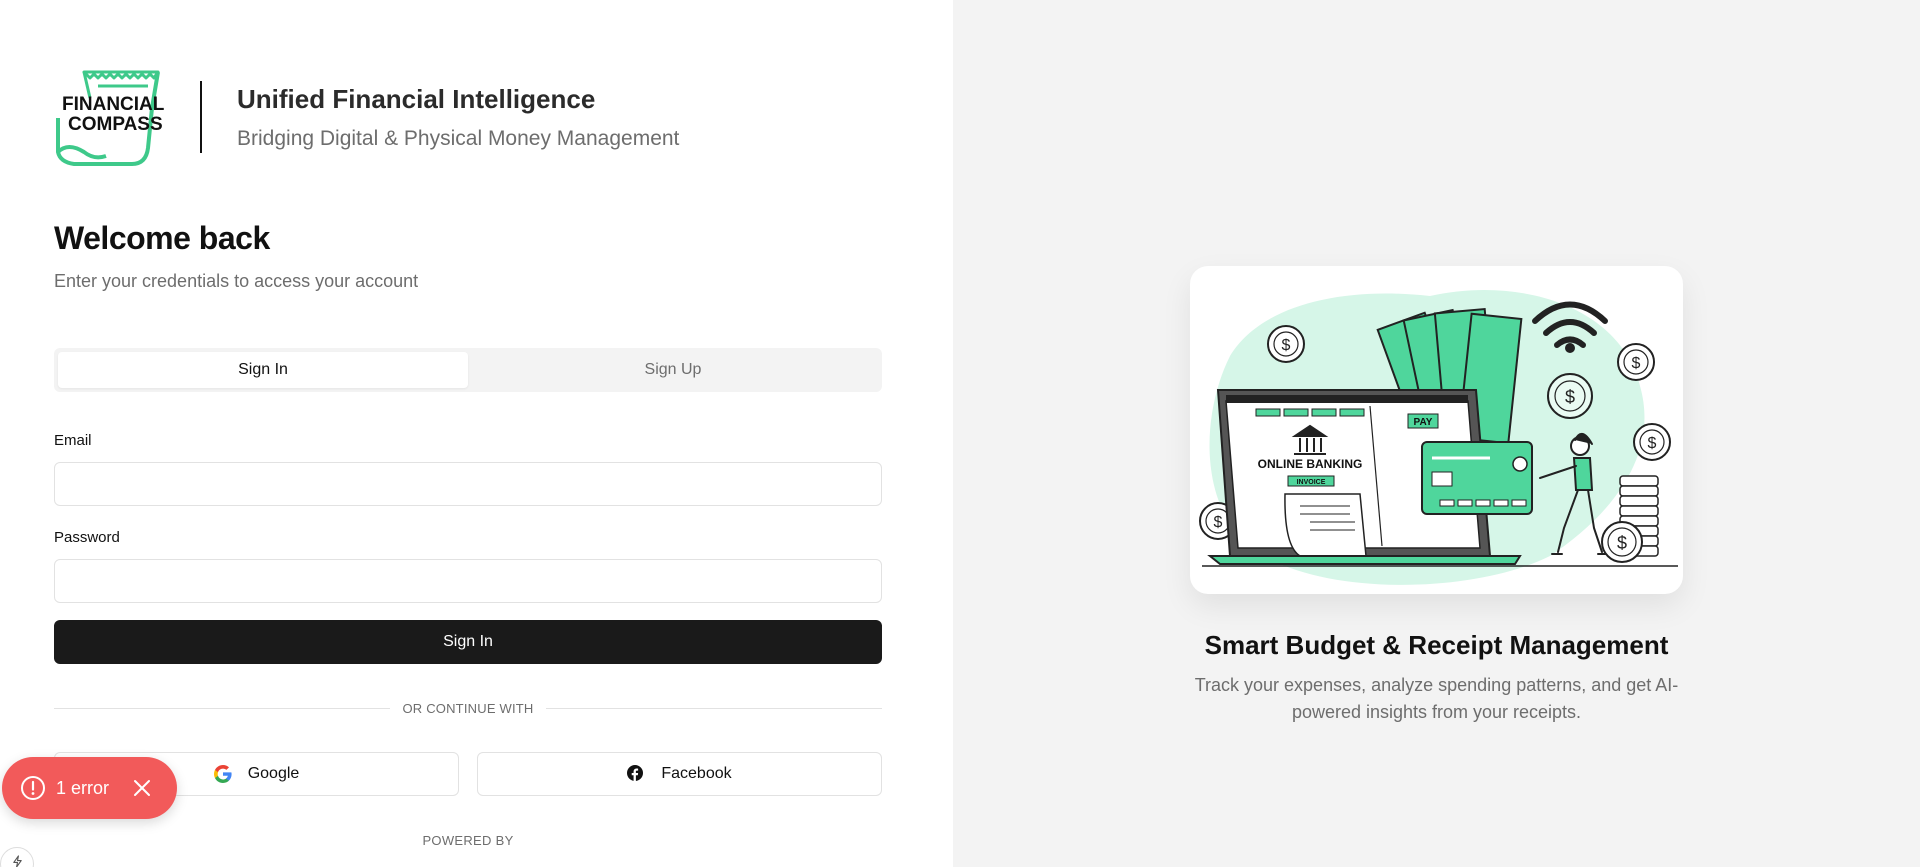  I want to click on google-label: Google, so click(273, 773).